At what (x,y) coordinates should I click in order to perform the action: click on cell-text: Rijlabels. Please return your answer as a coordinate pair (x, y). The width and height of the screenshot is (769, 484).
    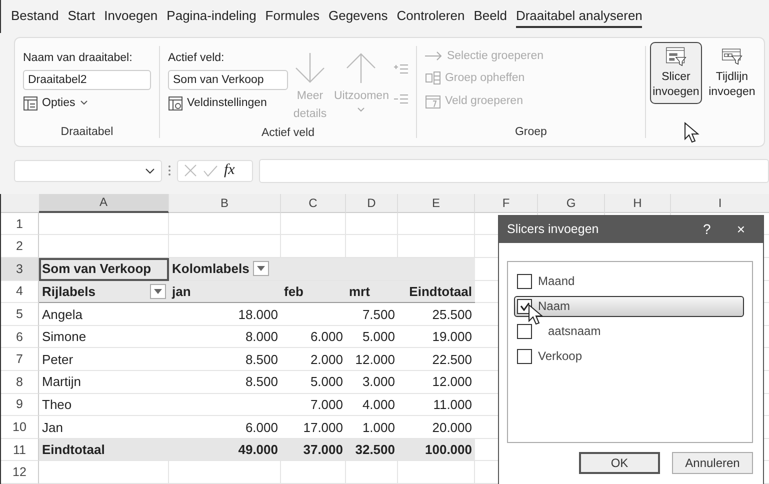
    Looking at the image, I should click on (69, 291).